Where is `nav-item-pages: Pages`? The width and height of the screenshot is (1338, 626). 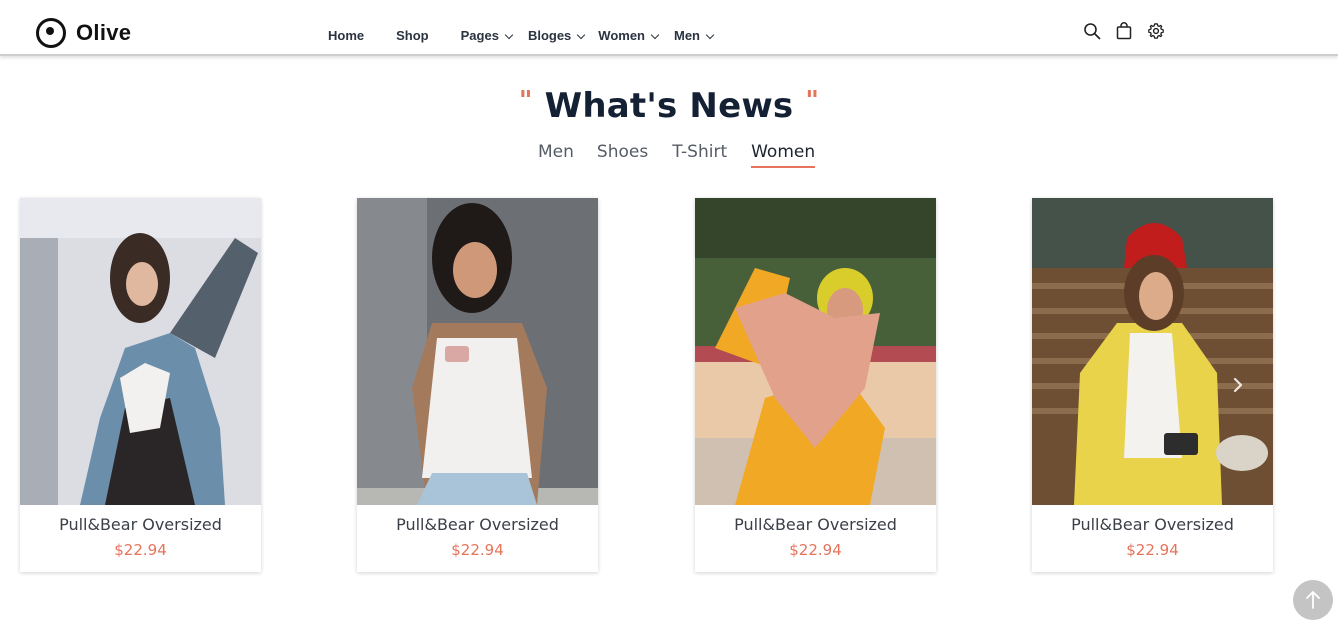 nav-item-pages: Pages is located at coordinates (487, 35).